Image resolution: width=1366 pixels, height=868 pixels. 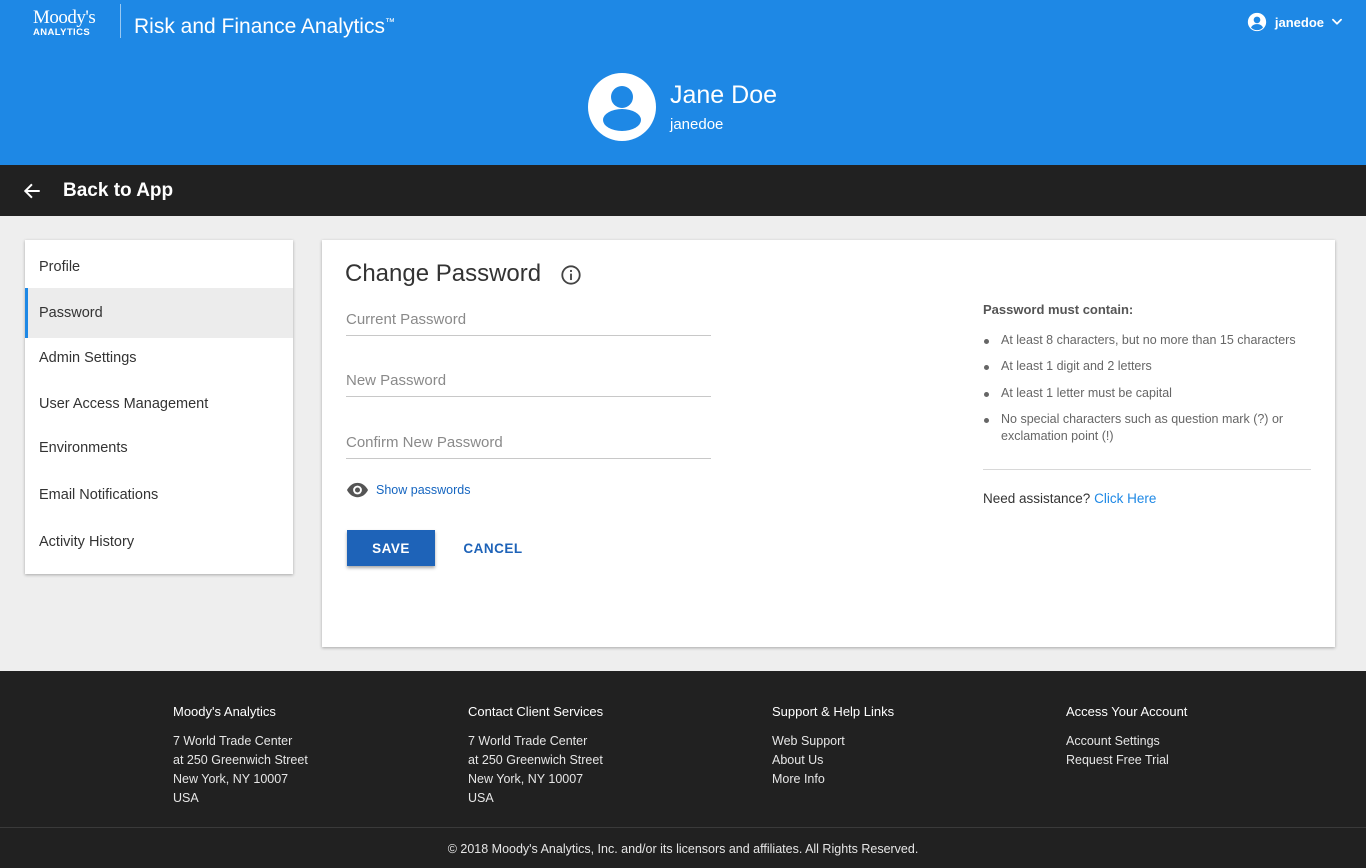 I want to click on back-to-app-bar: Back to App, so click(x=683, y=190).